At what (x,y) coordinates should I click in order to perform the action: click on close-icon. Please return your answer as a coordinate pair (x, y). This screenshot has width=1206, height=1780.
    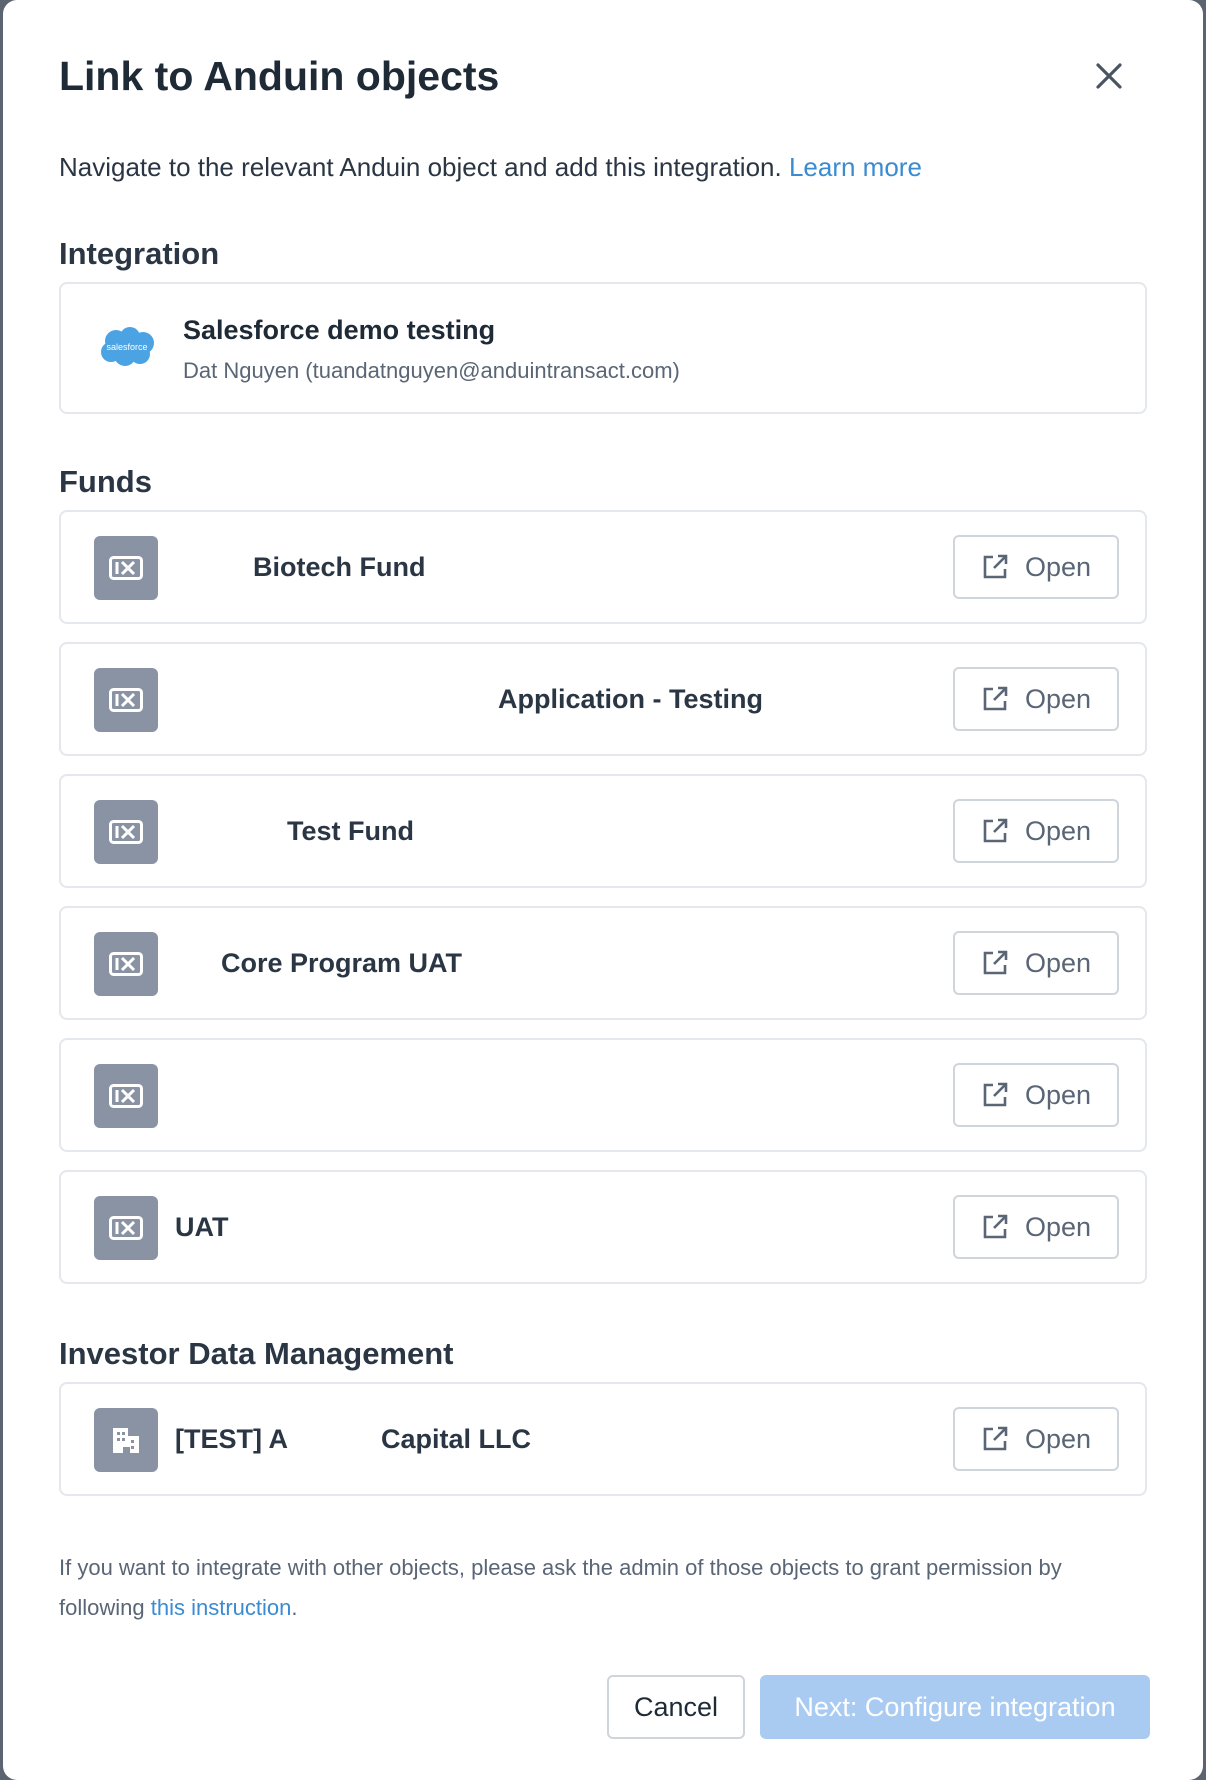
    Looking at the image, I should click on (1109, 76).